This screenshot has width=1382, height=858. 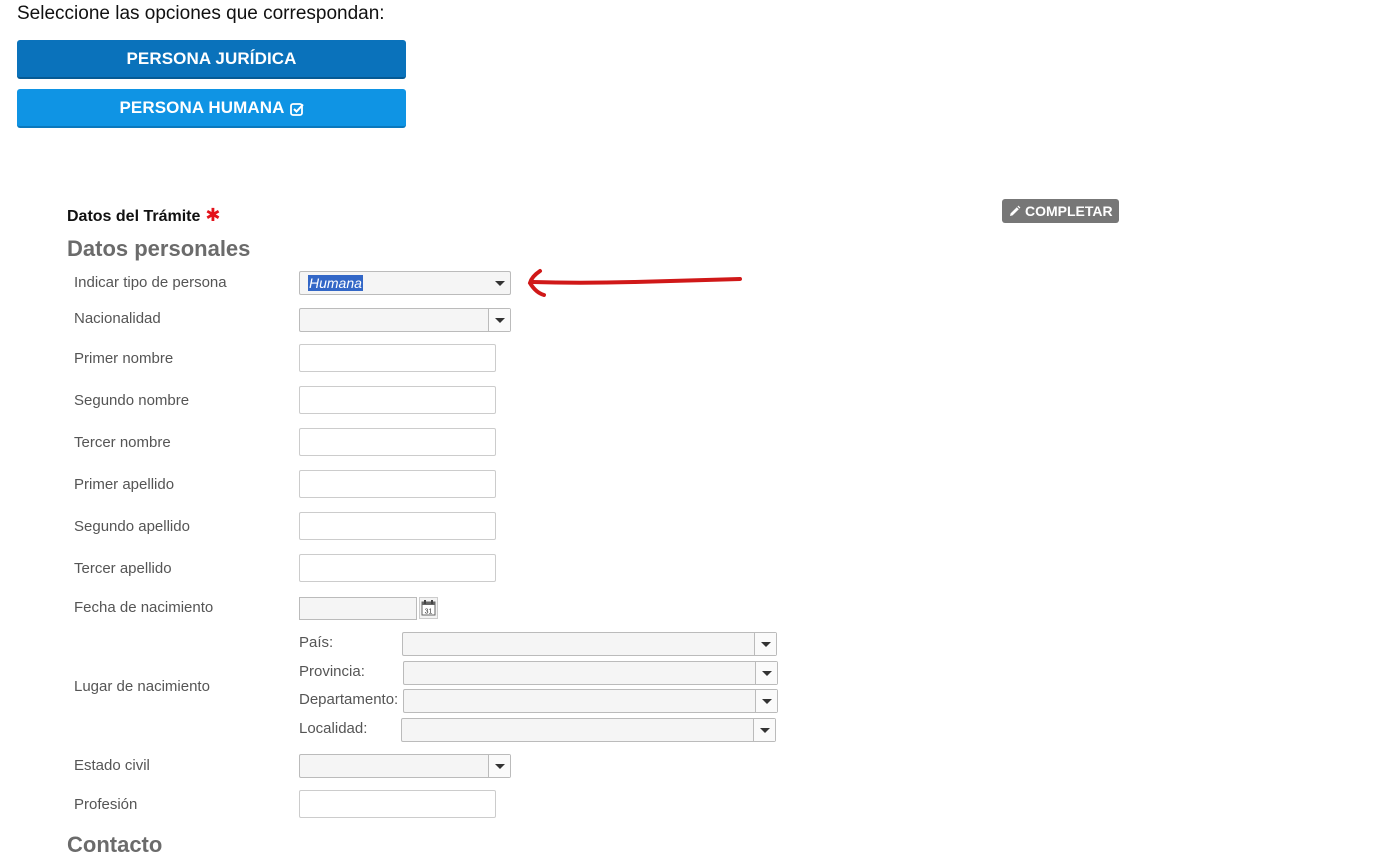 I want to click on primer-apellido-input, so click(x=397, y=484).